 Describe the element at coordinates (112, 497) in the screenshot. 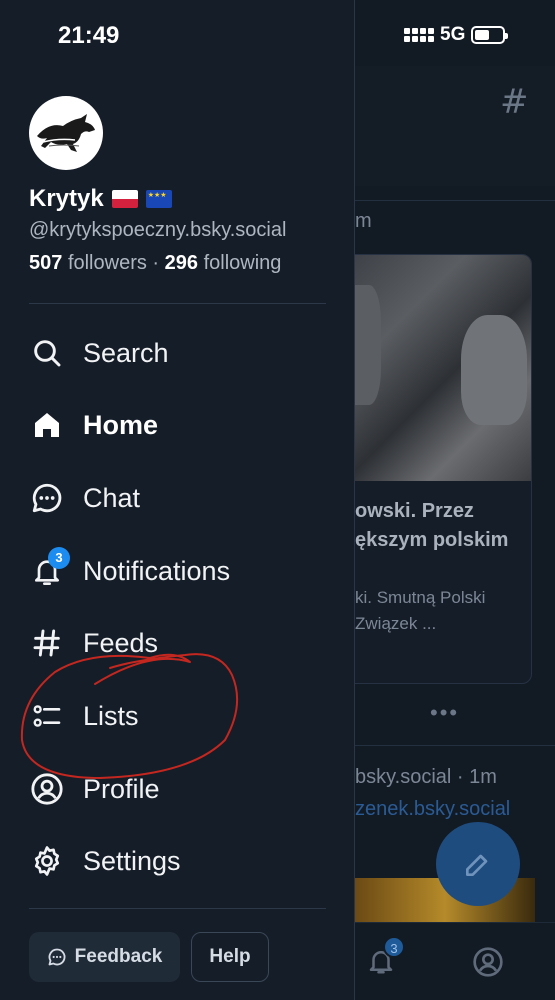

I see `nav-label-chat: Chat` at that location.